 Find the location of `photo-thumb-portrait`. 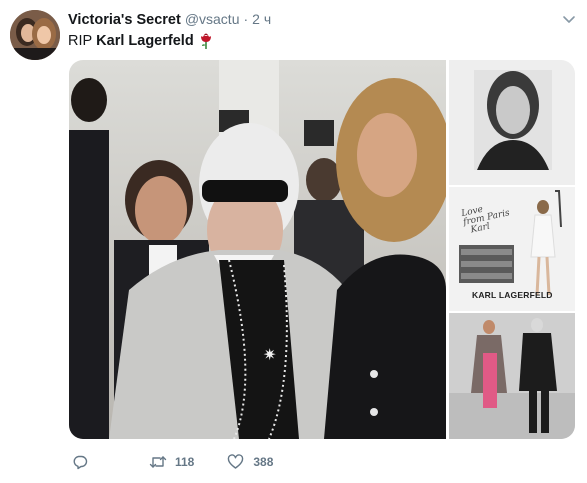

photo-thumb-portrait is located at coordinates (512, 122).